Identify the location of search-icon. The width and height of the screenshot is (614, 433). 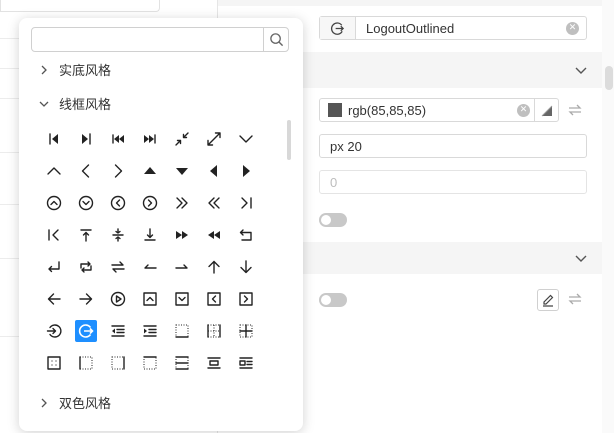
(276, 40).